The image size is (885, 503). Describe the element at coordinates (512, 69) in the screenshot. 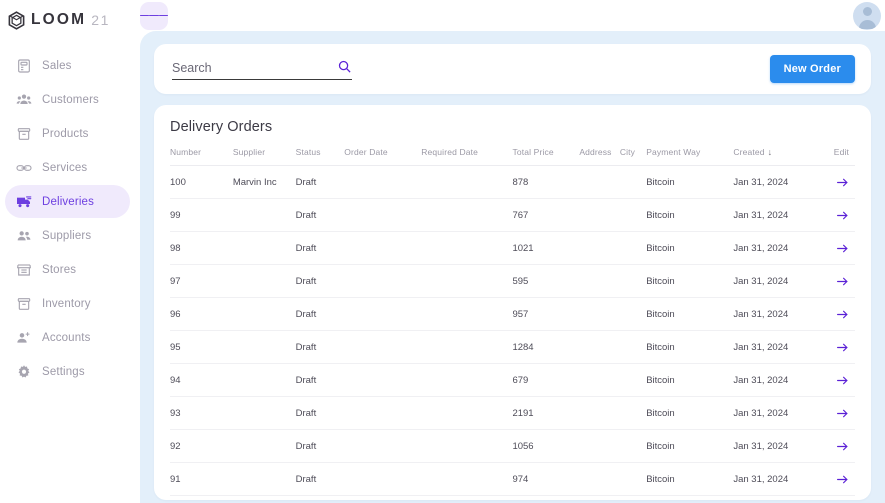

I see `search-card: New Order` at that location.